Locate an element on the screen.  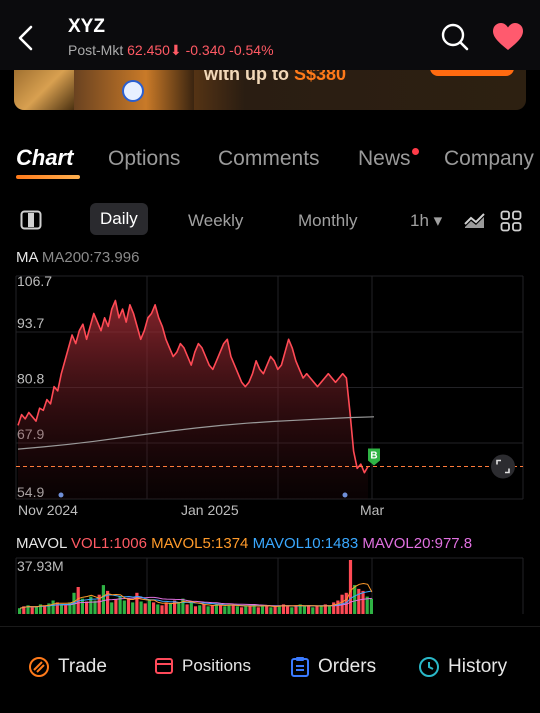
sidebar-toggle-icon is located at coordinates (31, 220).